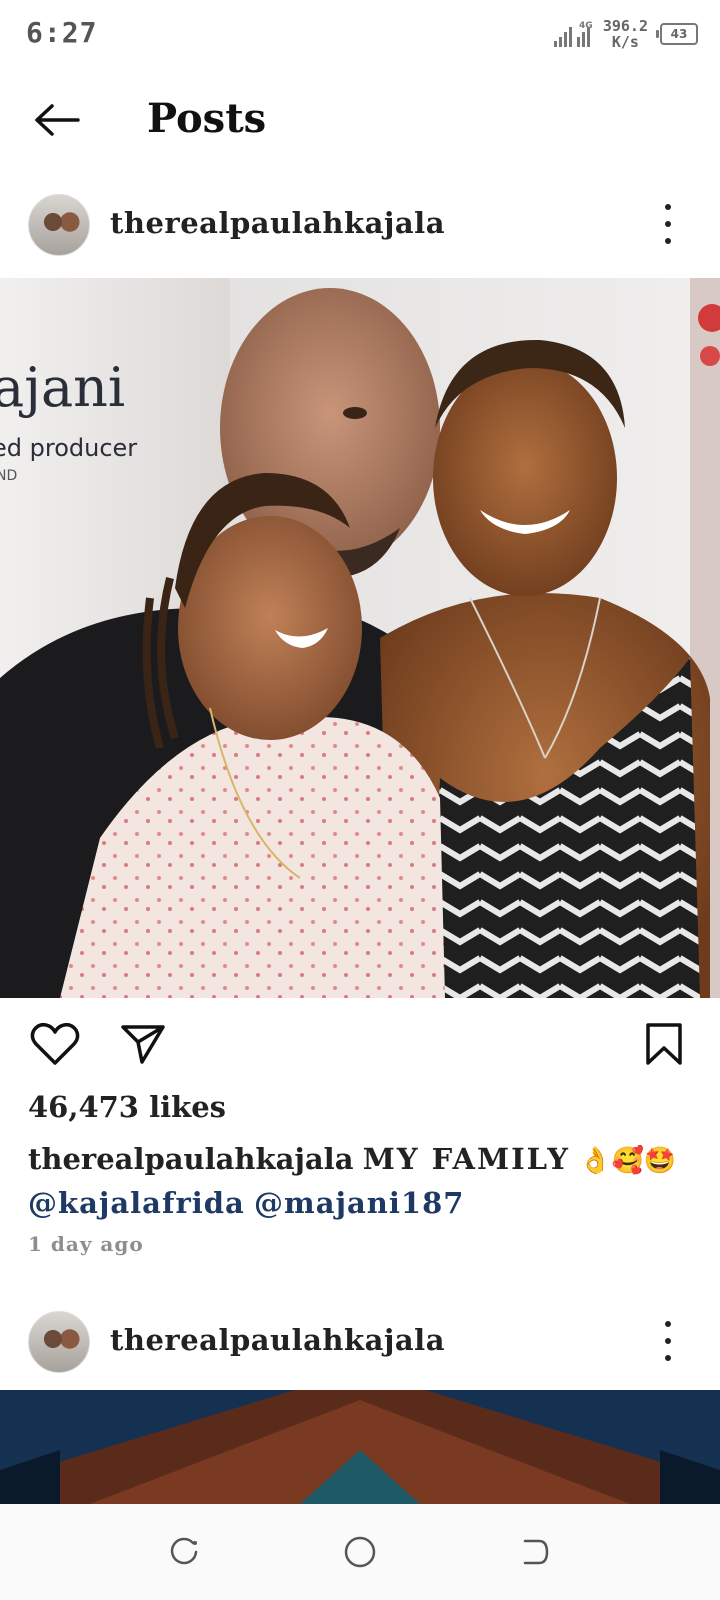 This screenshot has height=1600, width=720. I want to click on top-app-bar: Posts, so click(360, 120).